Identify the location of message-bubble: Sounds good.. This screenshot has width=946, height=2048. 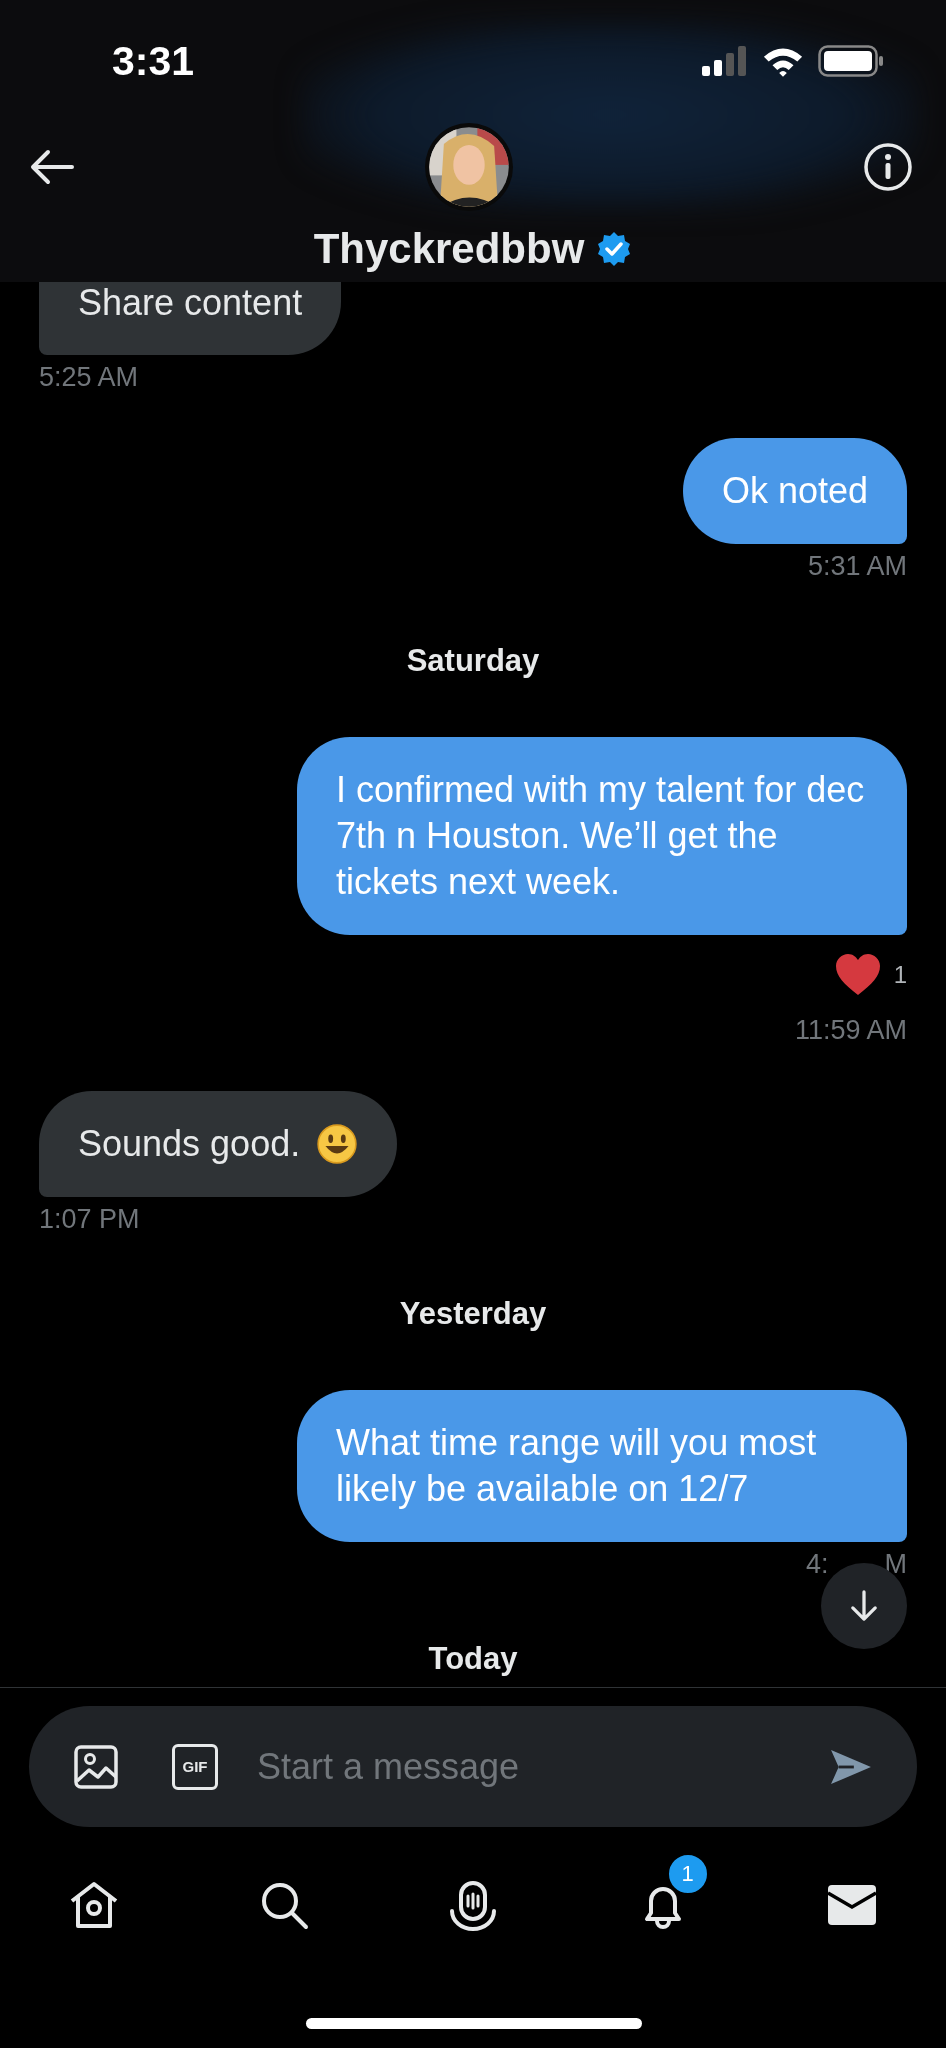
(218, 1144).